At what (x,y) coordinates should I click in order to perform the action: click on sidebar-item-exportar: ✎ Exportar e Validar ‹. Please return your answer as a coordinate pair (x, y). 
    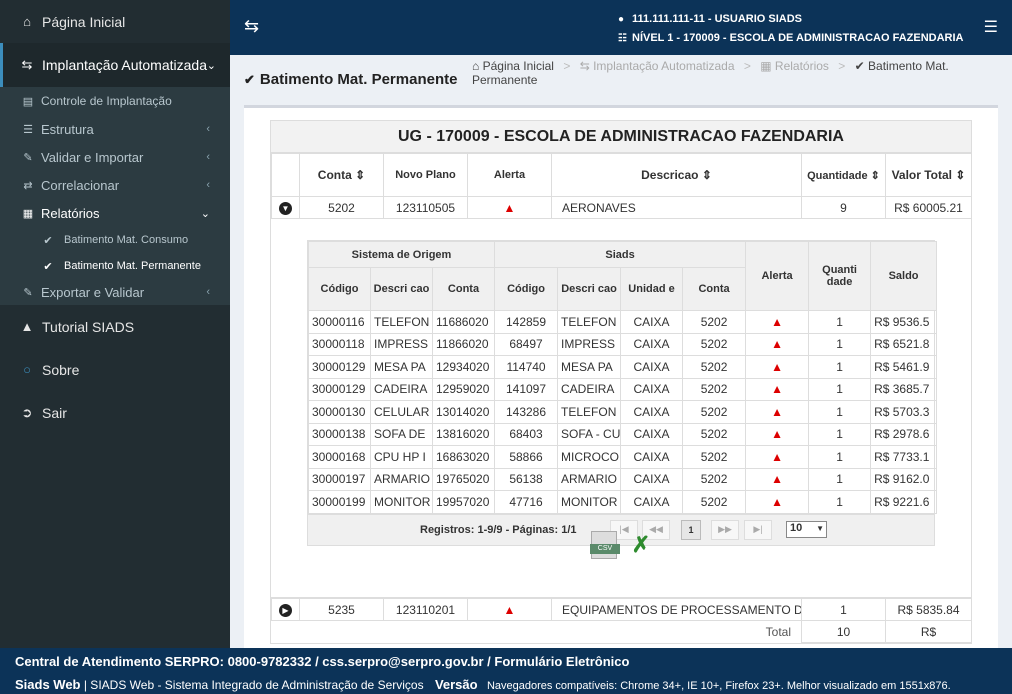
    Looking at the image, I should click on (115, 292).